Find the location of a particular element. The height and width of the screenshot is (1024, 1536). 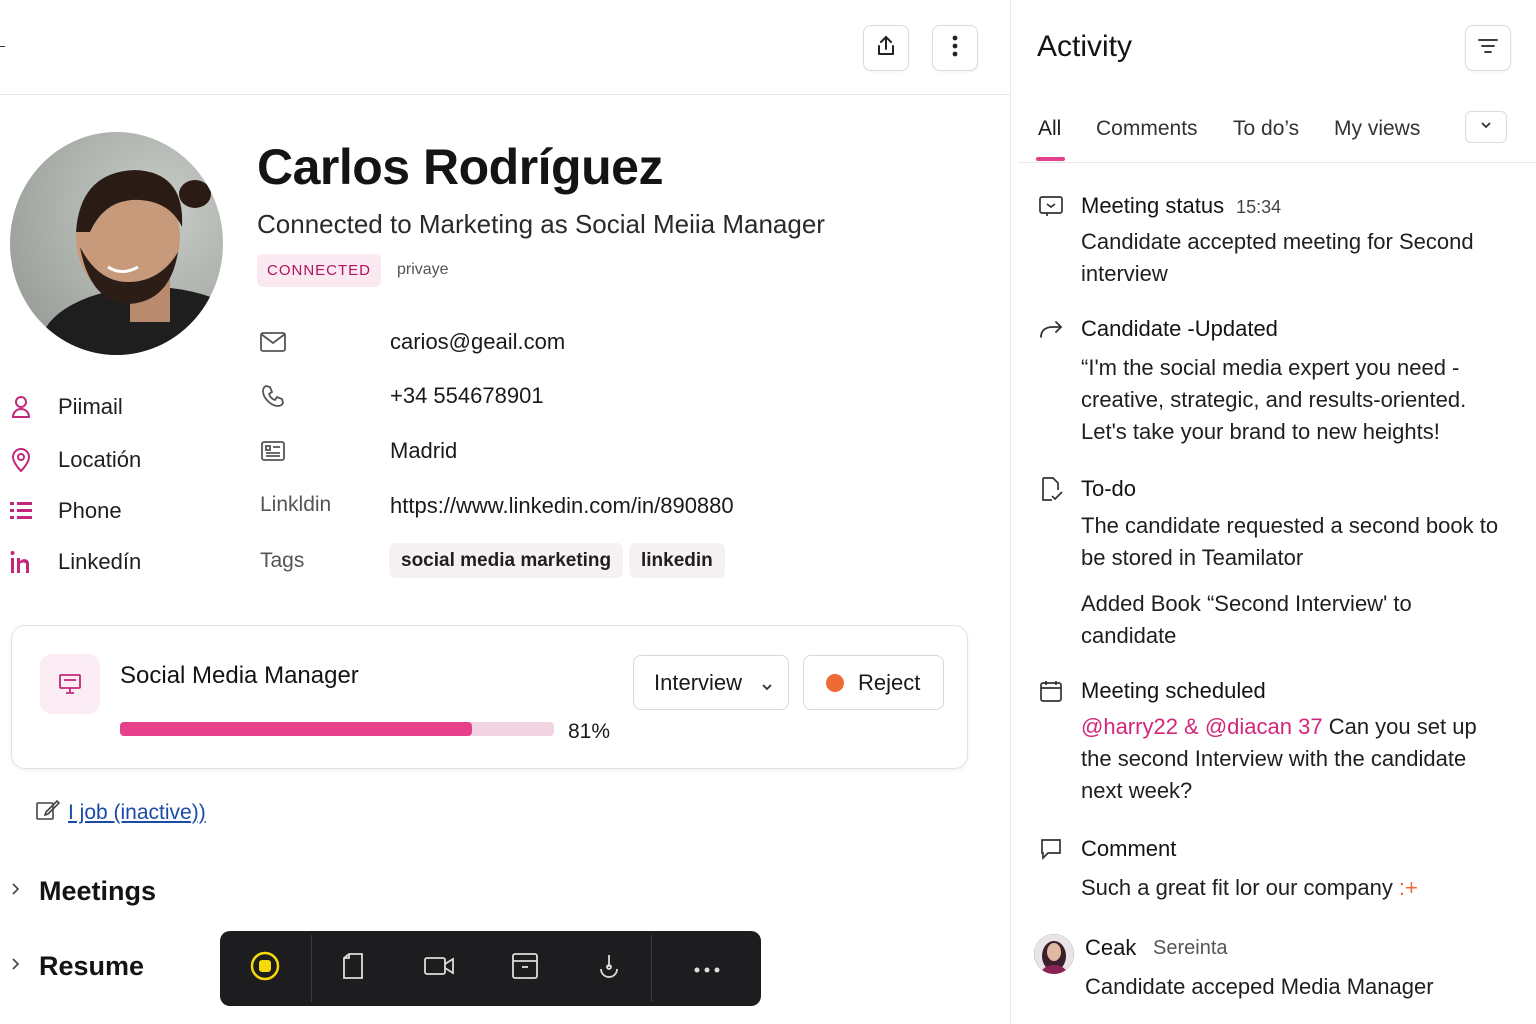

share-button is located at coordinates (886, 48).